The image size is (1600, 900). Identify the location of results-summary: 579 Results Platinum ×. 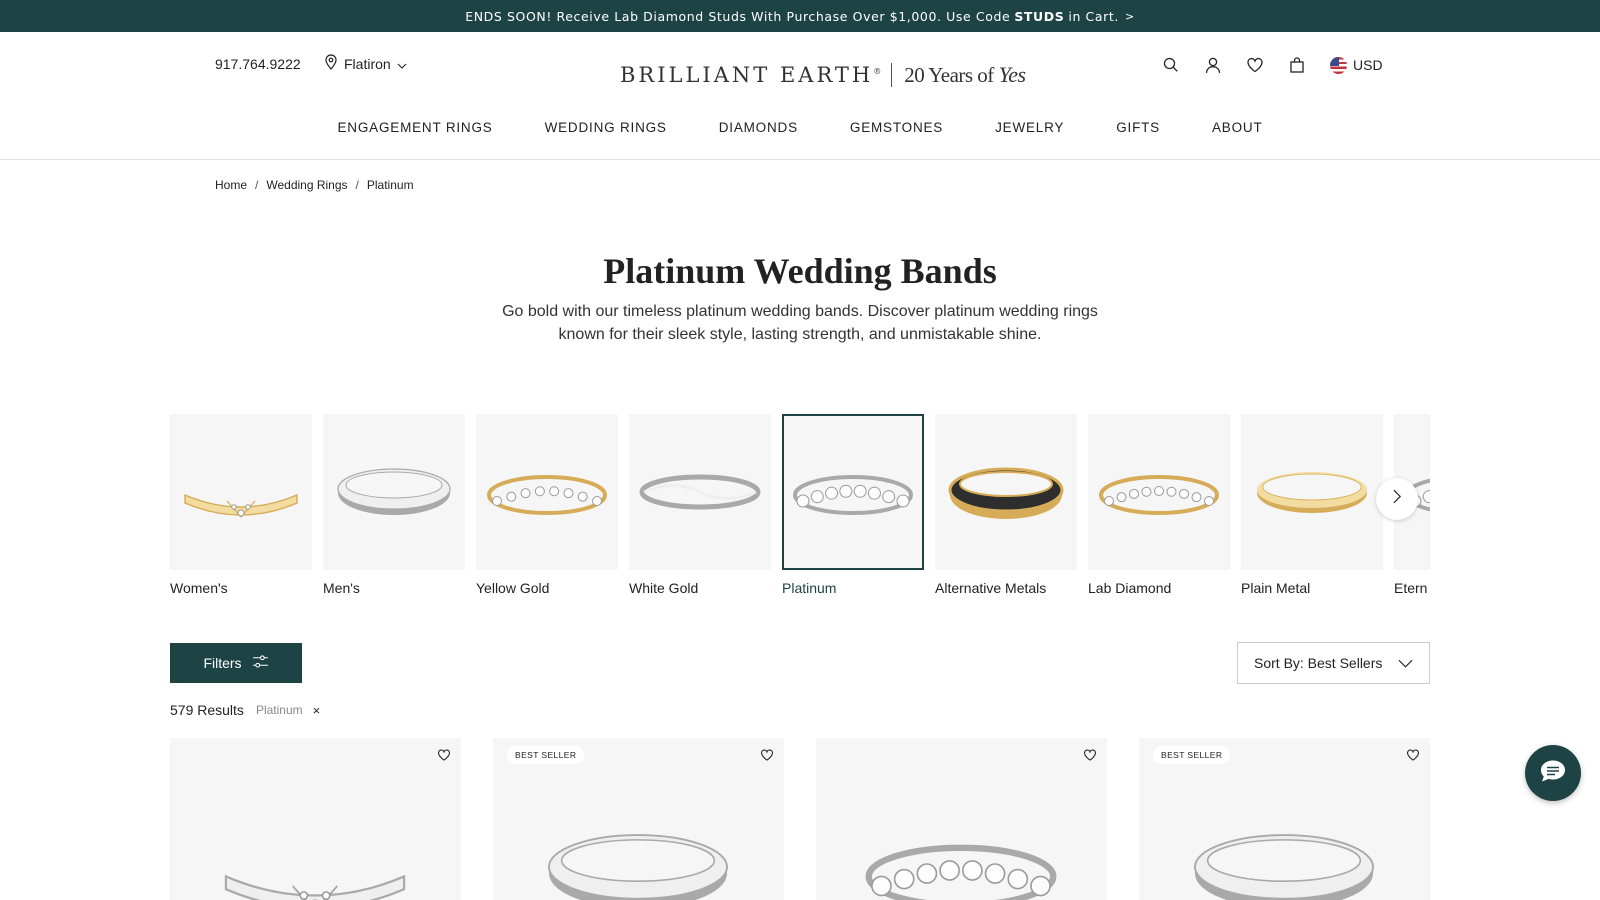
(245, 710).